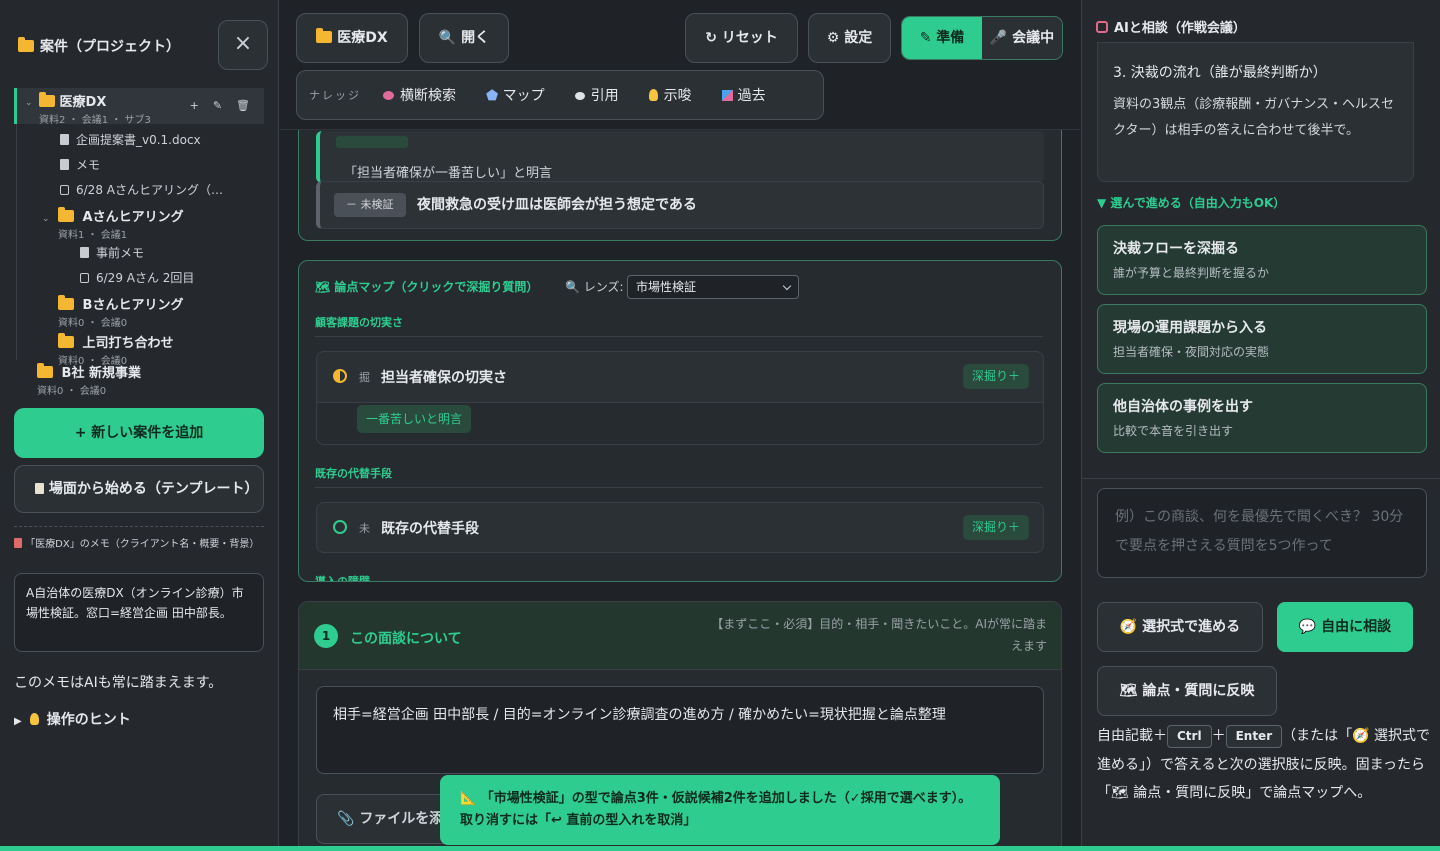 This screenshot has width=1440, height=851. What do you see at coordinates (162, 139) in the screenshot?
I see `file-item: 企画提案書_v0.1.docx` at bounding box center [162, 139].